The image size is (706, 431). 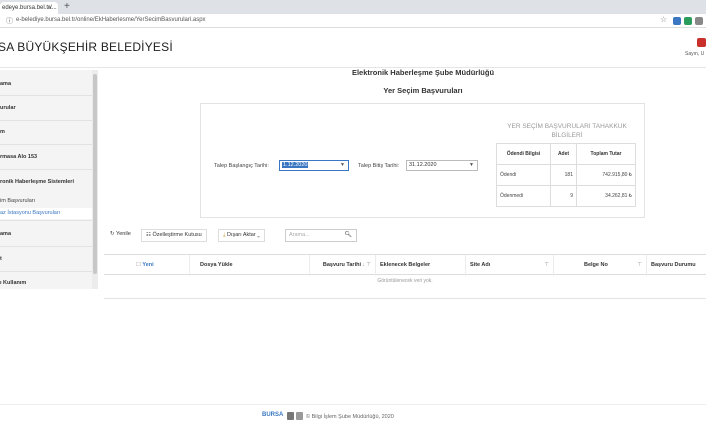 I want to click on export-icon: ⤓, so click(x=224, y=235).